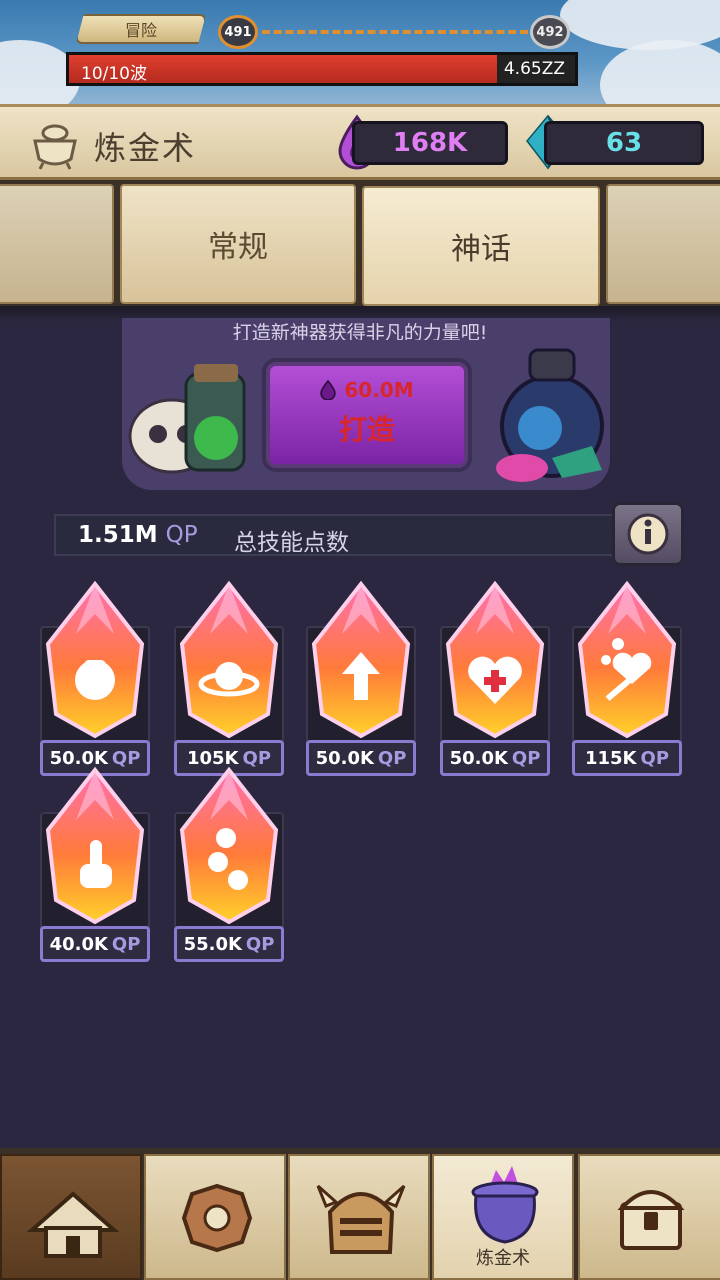 This screenshot has height=1280, width=720. What do you see at coordinates (145, 148) in the screenshot?
I see `page-title: 炼金术` at bounding box center [145, 148].